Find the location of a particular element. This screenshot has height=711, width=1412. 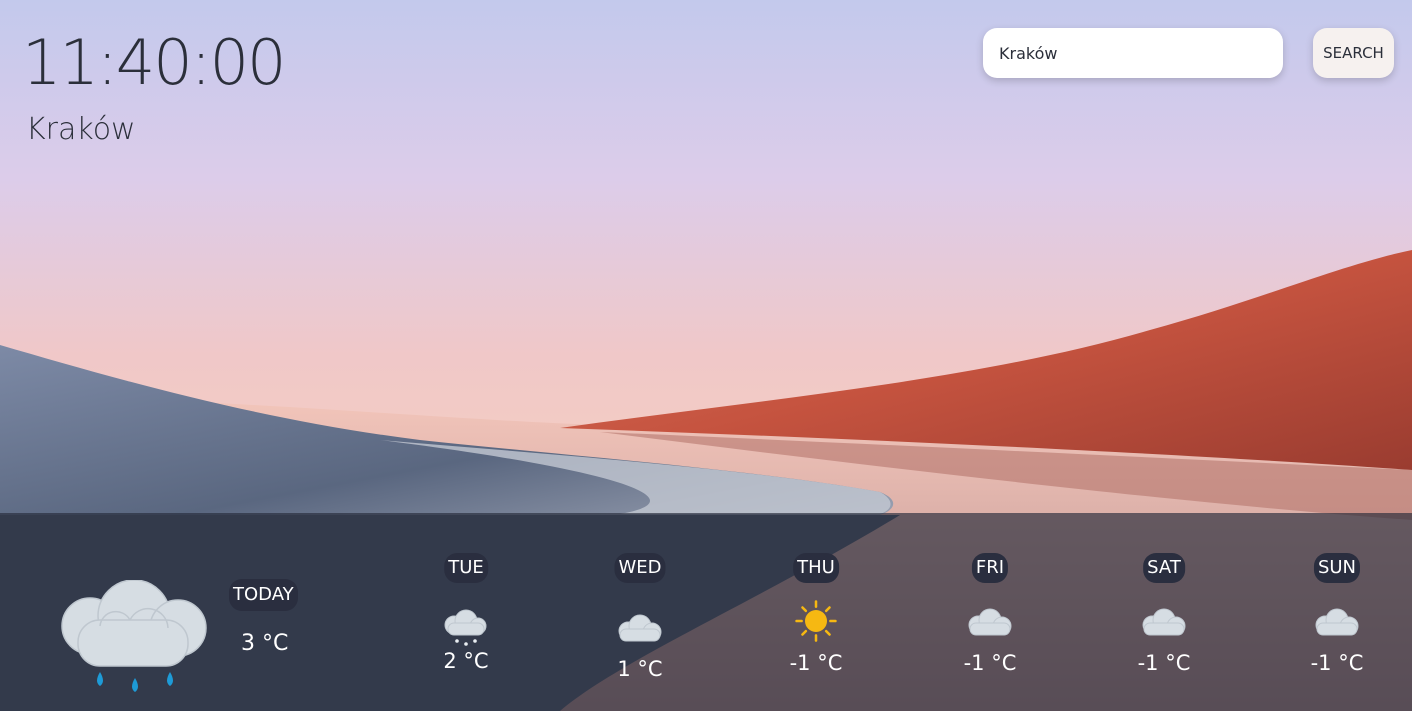

day-label: FRI is located at coordinates (990, 568).